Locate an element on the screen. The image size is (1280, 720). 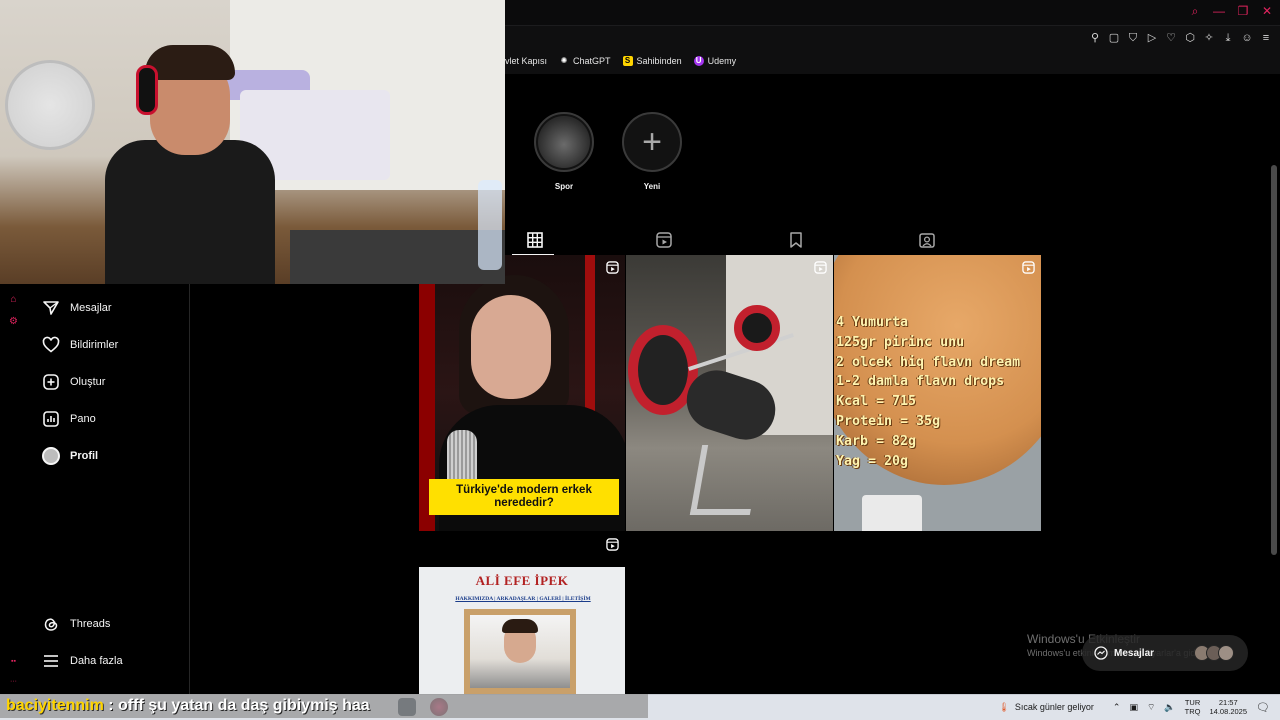
tagged-icon is located at coordinates (927, 240).